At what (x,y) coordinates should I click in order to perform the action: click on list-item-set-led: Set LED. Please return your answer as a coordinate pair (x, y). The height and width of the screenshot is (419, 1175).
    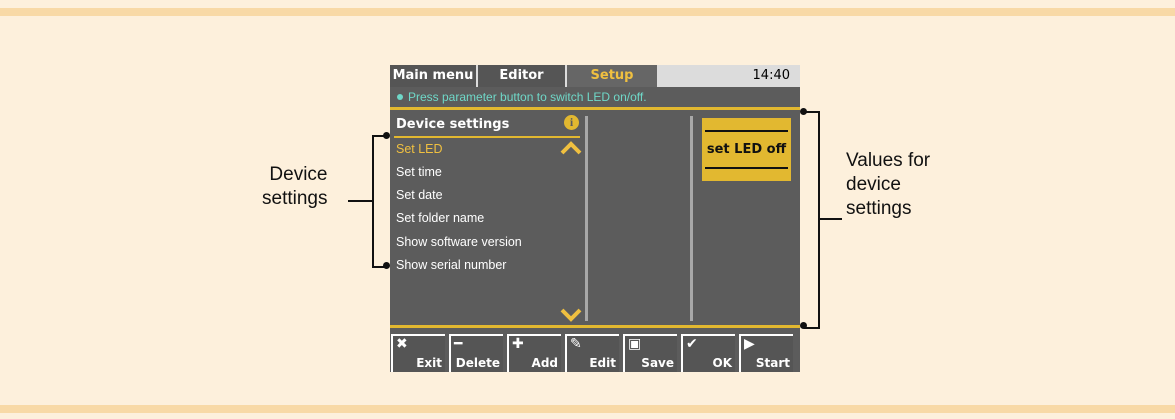
    Looking at the image, I should click on (419, 149).